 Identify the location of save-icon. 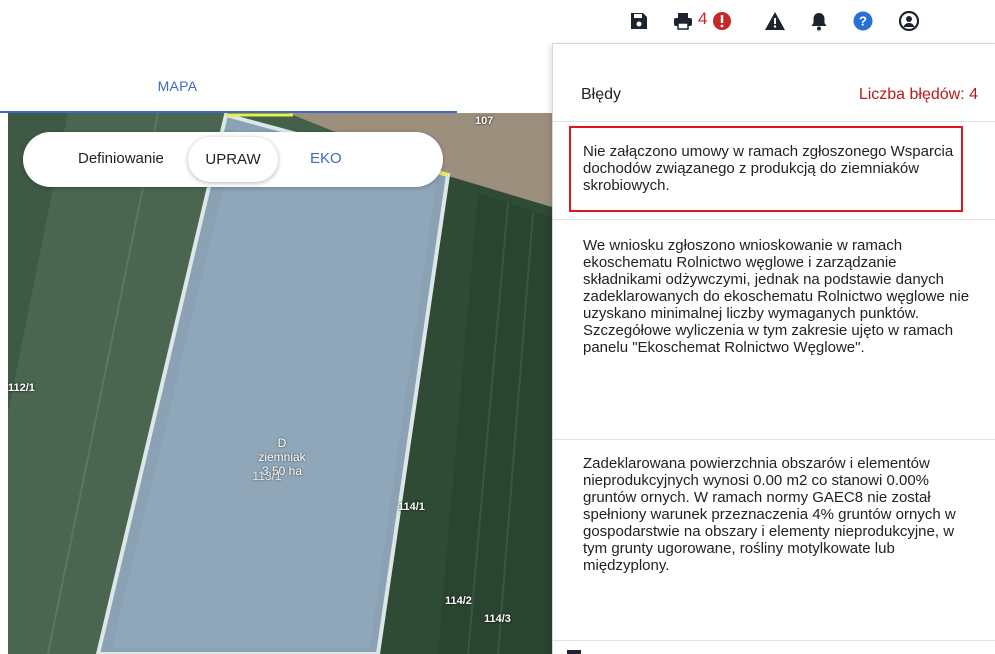
(639, 21).